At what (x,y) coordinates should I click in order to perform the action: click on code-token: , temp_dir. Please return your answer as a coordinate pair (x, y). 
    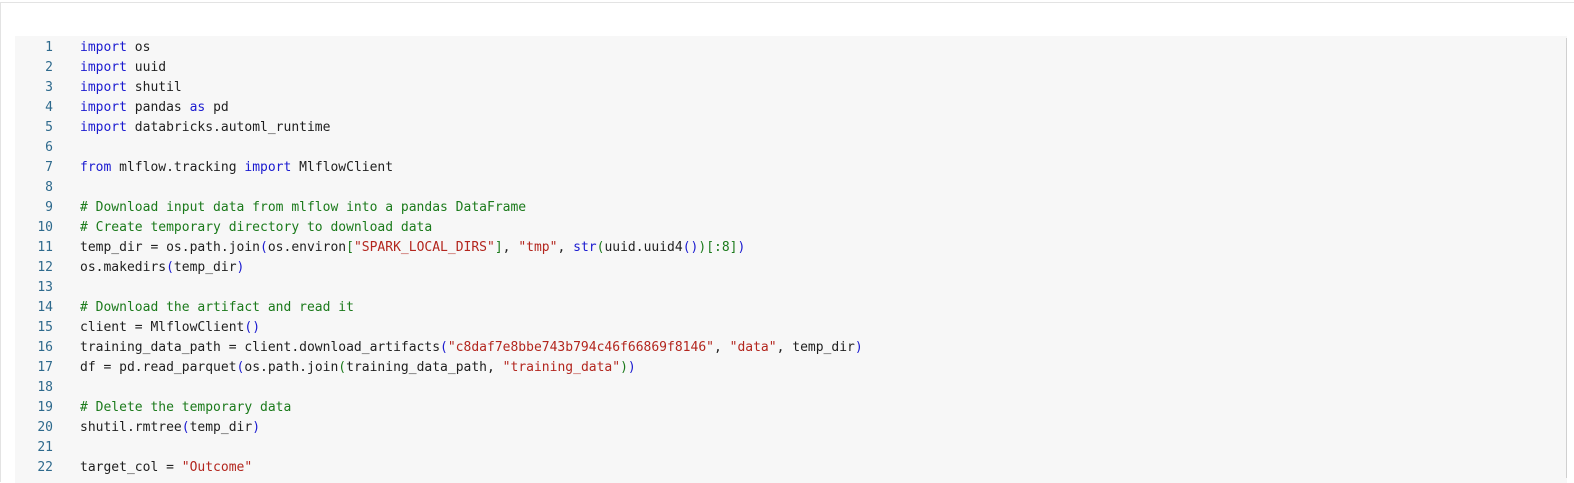
    Looking at the image, I should click on (815, 347).